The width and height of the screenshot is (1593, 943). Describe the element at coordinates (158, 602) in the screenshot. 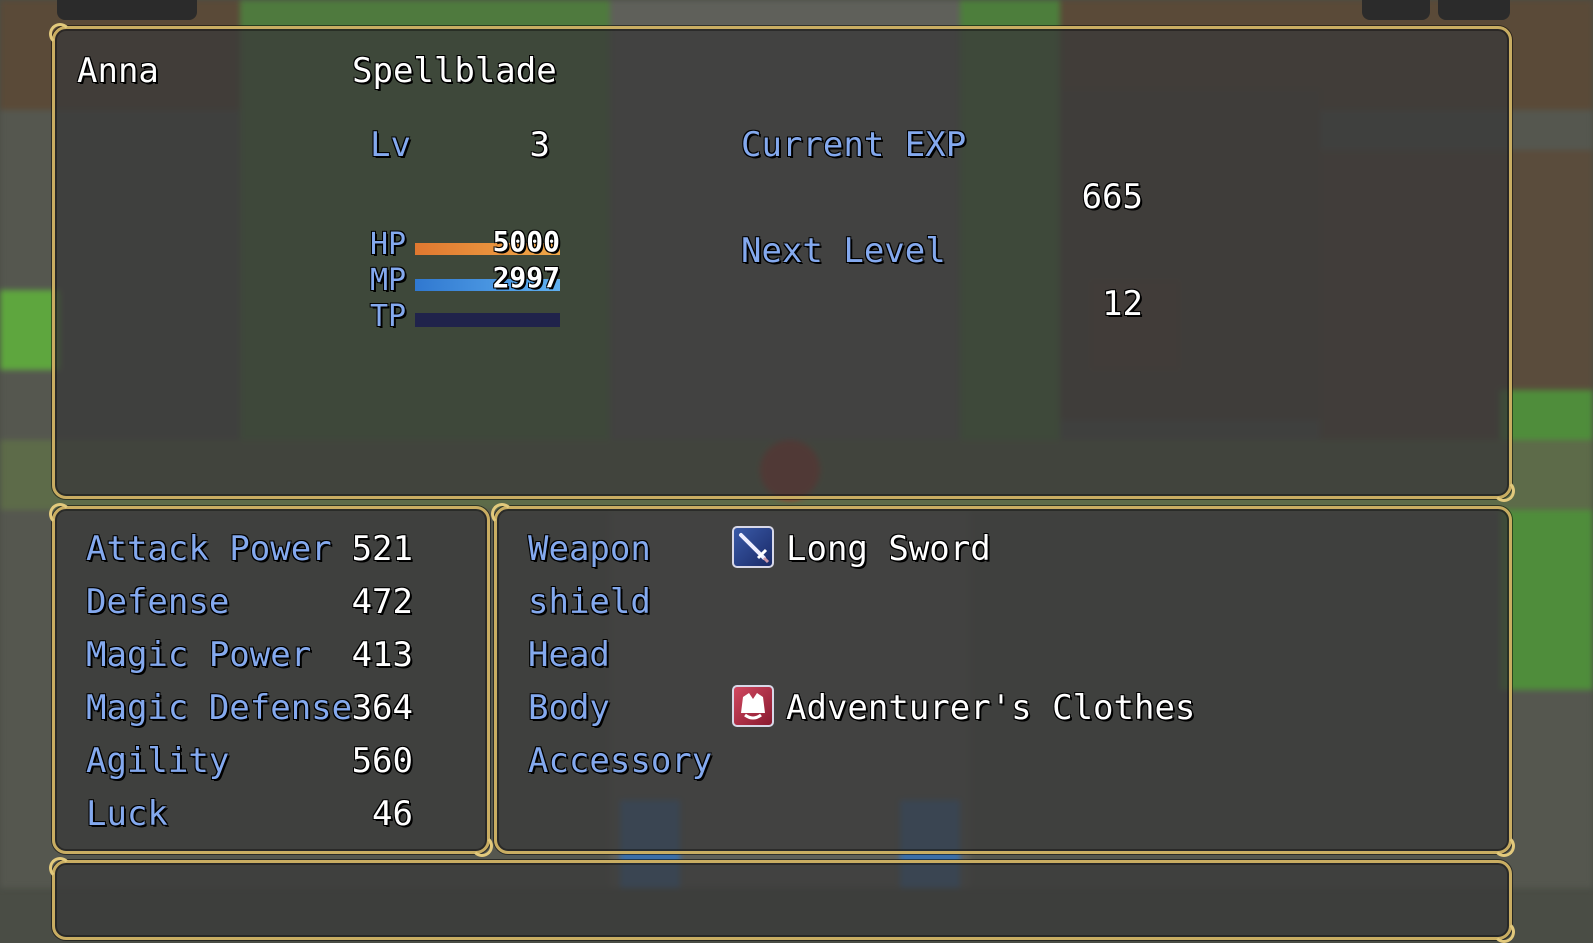

I see `param-label: Defense` at that location.